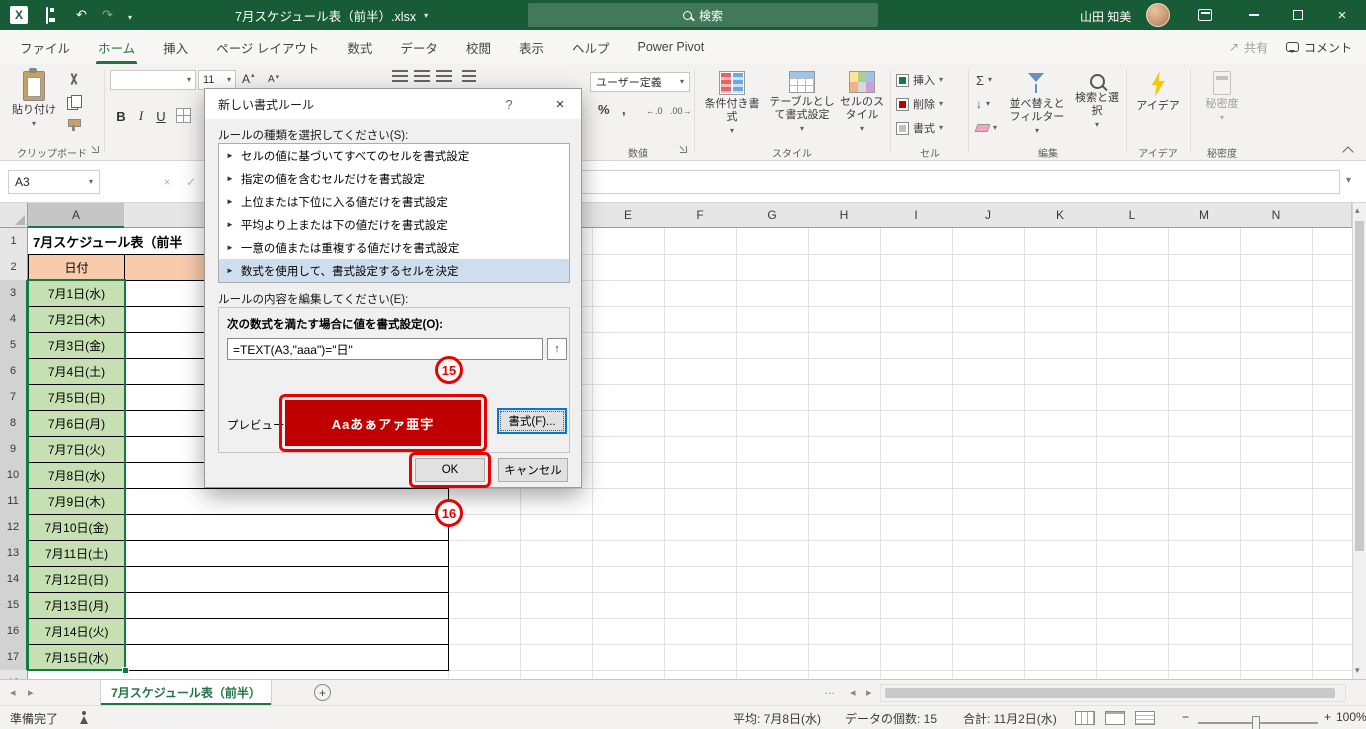 Image resolution: width=1366 pixels, height=729 pixels. Describe the element at coordinates (988, 215) in the screenshot. I see `column-header-J: J` at that location.